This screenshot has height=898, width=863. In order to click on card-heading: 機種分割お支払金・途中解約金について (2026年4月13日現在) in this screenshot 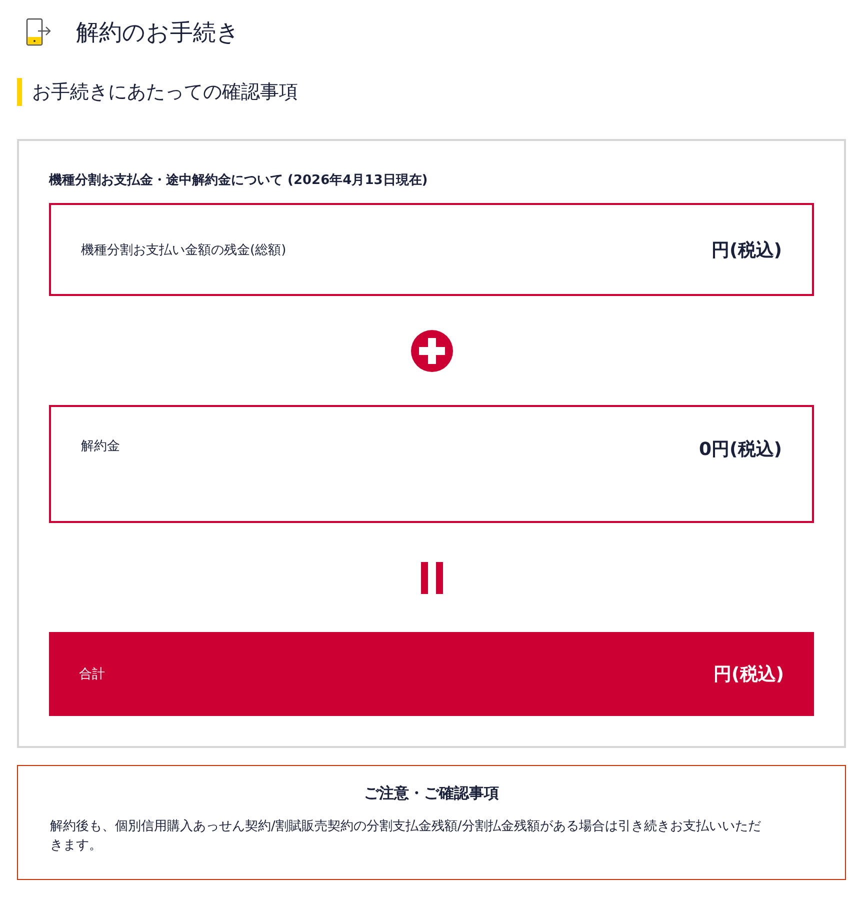, I will do `click(239, 180)`.